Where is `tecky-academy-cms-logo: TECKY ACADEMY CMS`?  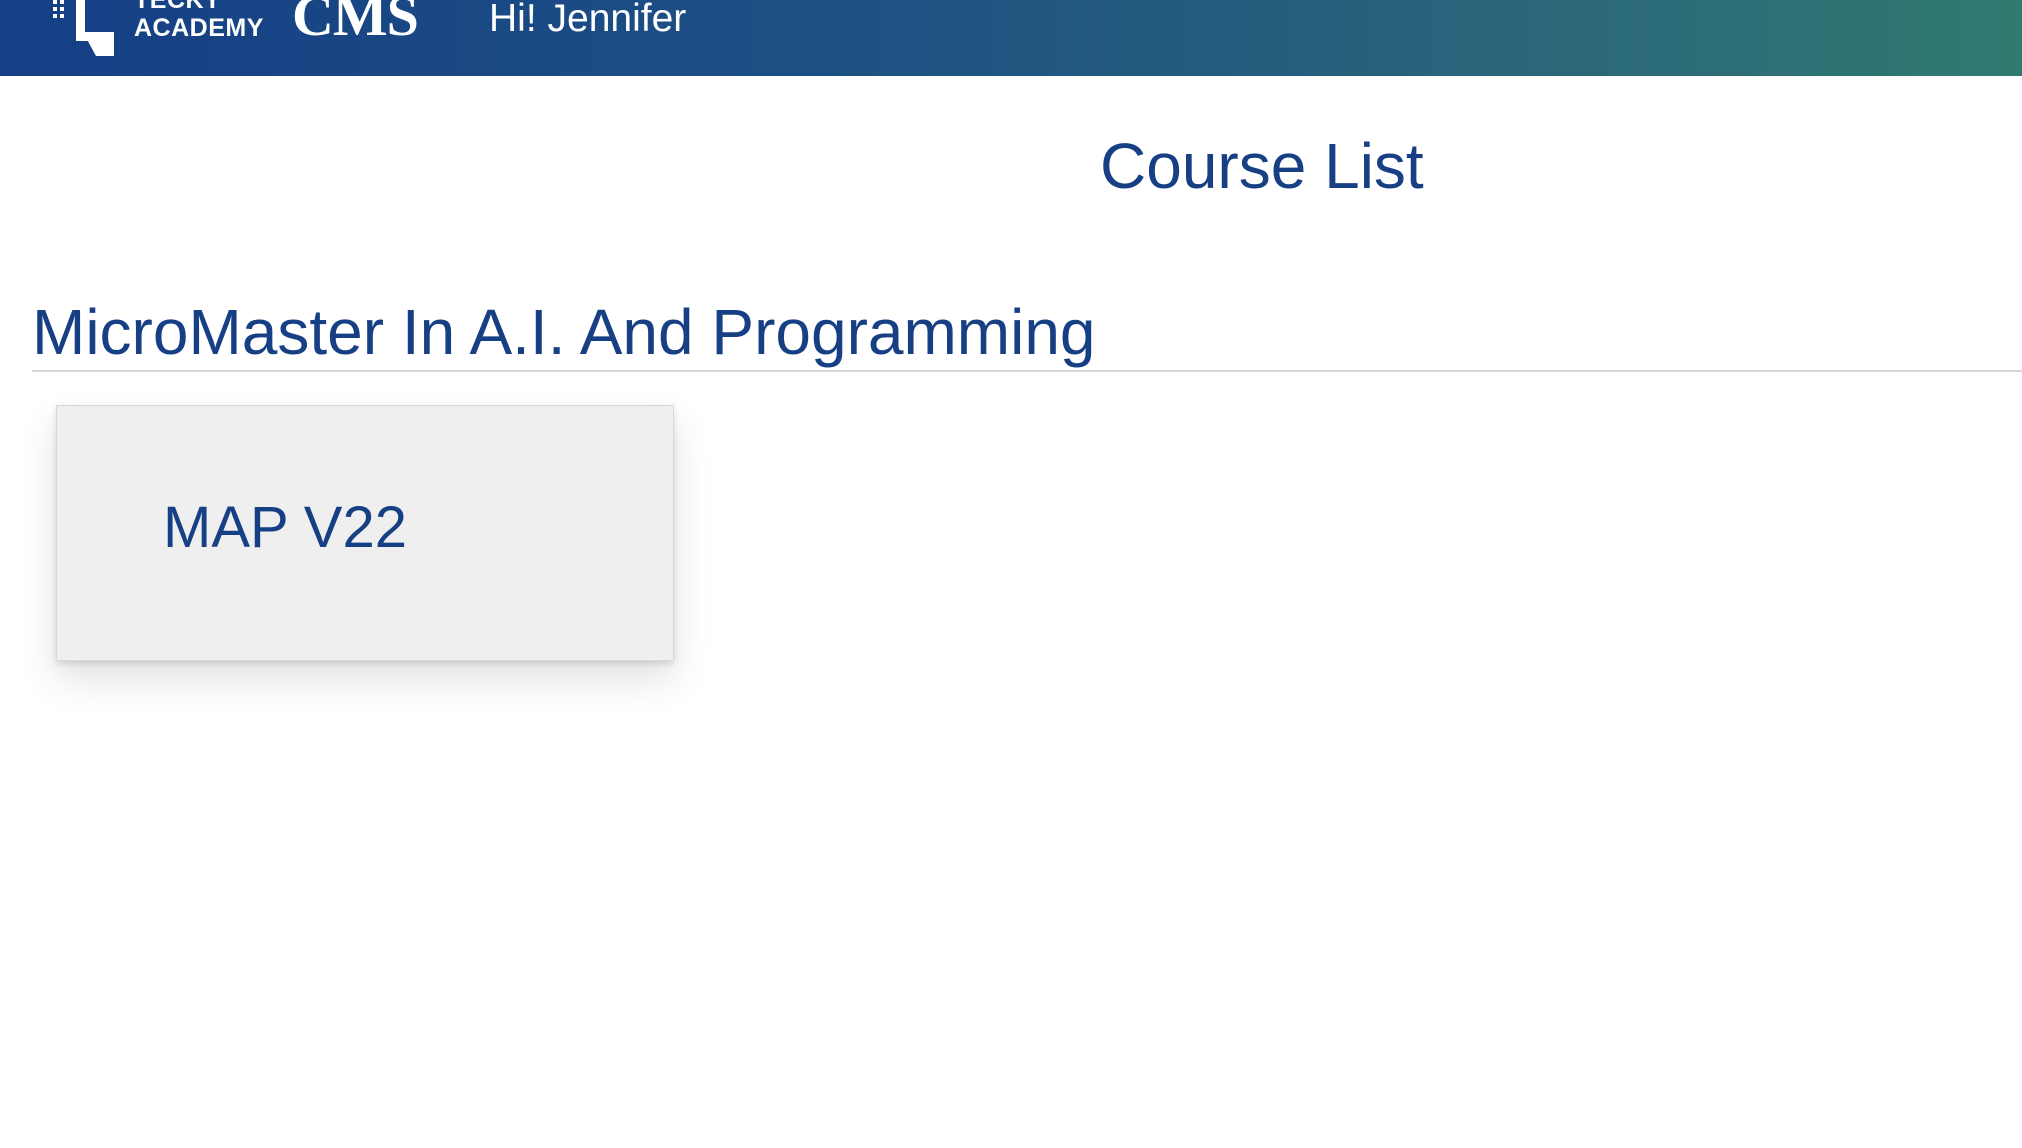
tecky-academy-cms-logo: TECKY ACADEMY CMS is located at coordinates (250, 28).